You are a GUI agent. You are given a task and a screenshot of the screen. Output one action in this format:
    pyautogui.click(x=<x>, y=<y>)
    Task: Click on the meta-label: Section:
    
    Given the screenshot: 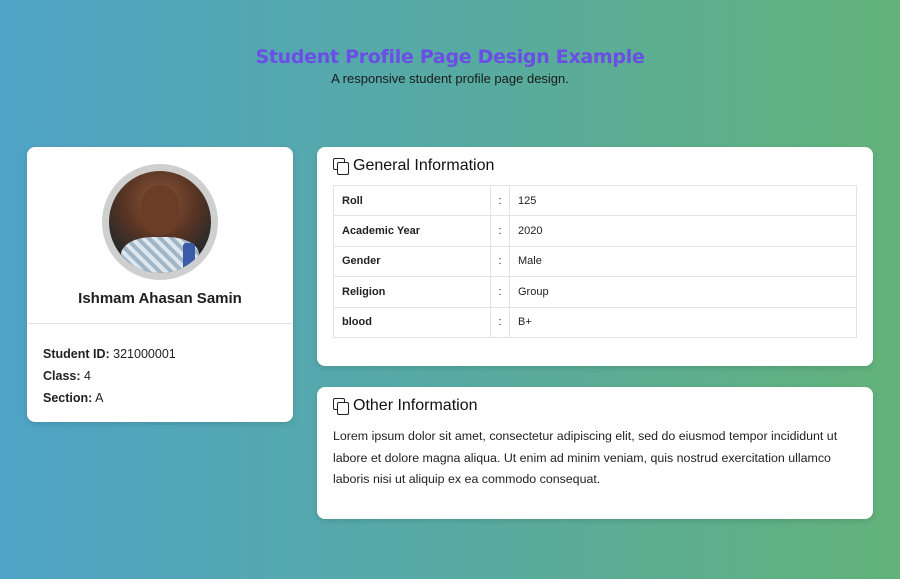 What is the action you would take?
    pyautogui.click(x=68, y=398)
    